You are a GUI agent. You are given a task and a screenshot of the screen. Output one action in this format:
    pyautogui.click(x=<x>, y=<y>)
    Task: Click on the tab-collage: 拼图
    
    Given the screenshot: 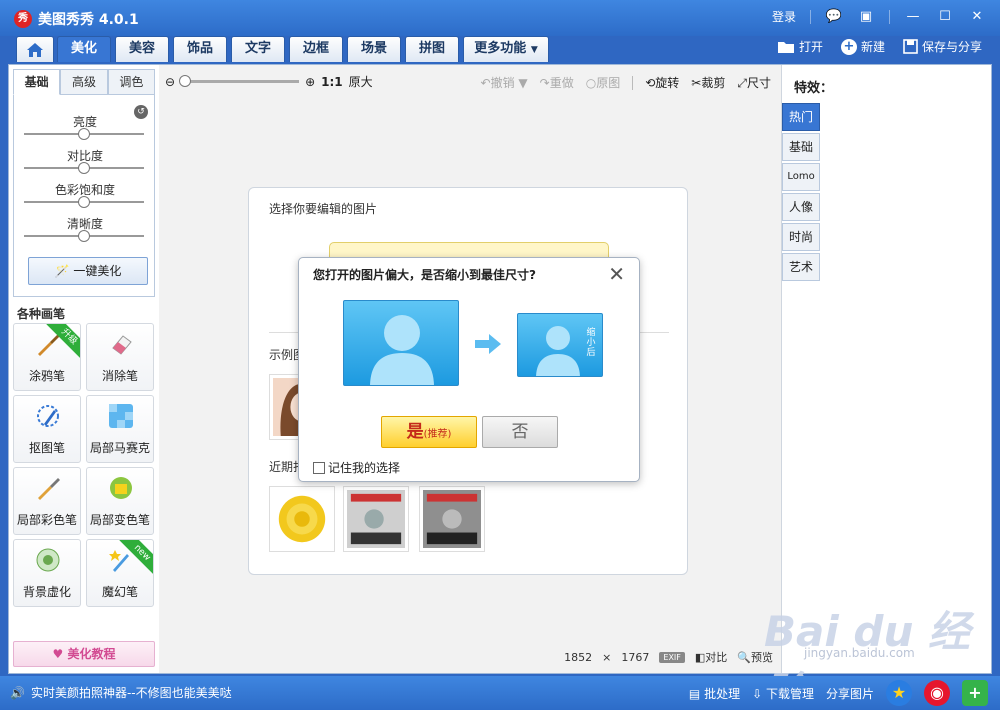 What is the action you would take?
    pyautogui.click(x=432, y=49)
    